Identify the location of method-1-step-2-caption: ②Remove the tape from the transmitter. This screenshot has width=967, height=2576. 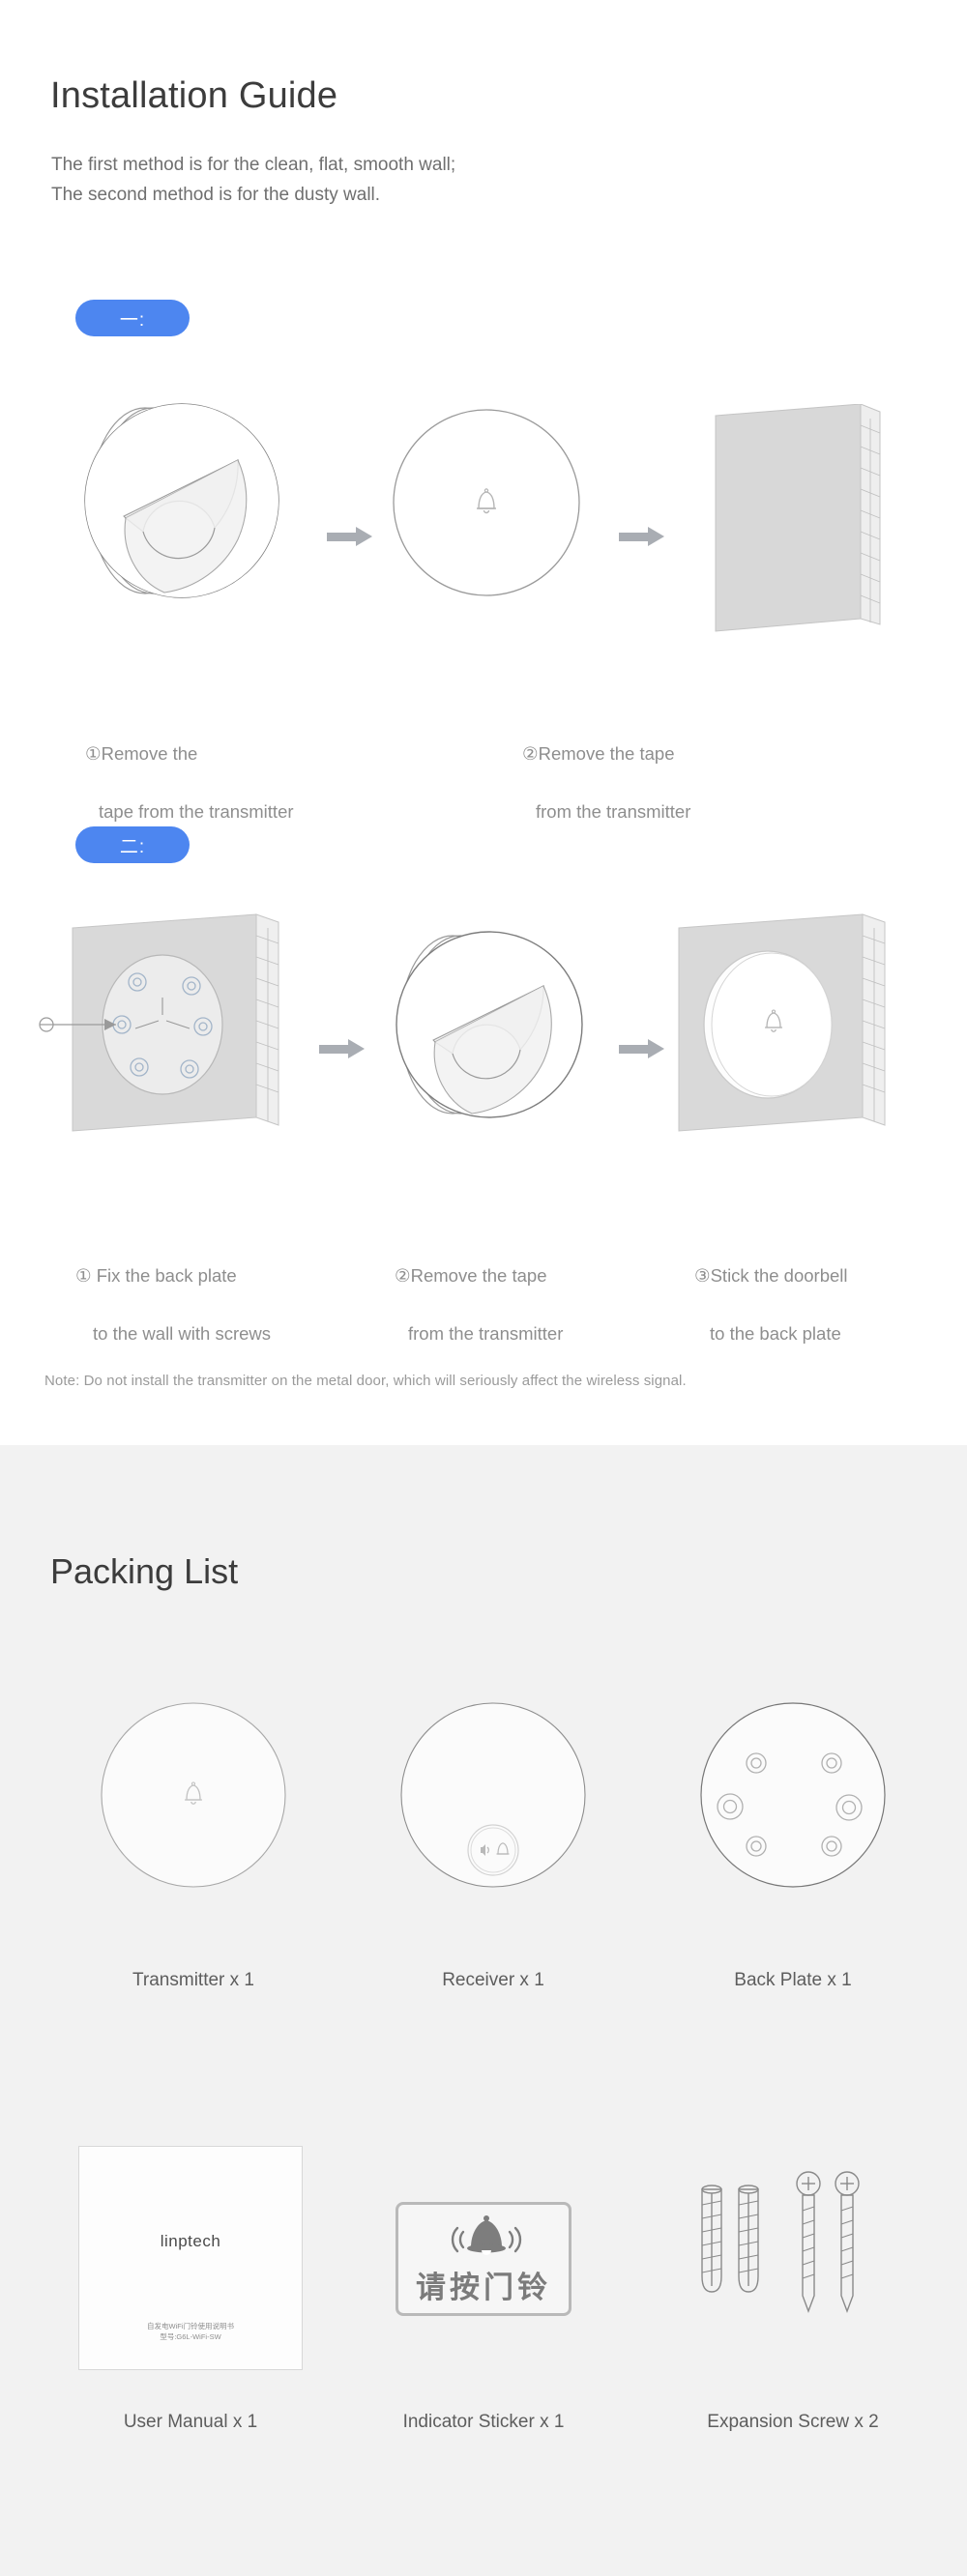
(606, 768).